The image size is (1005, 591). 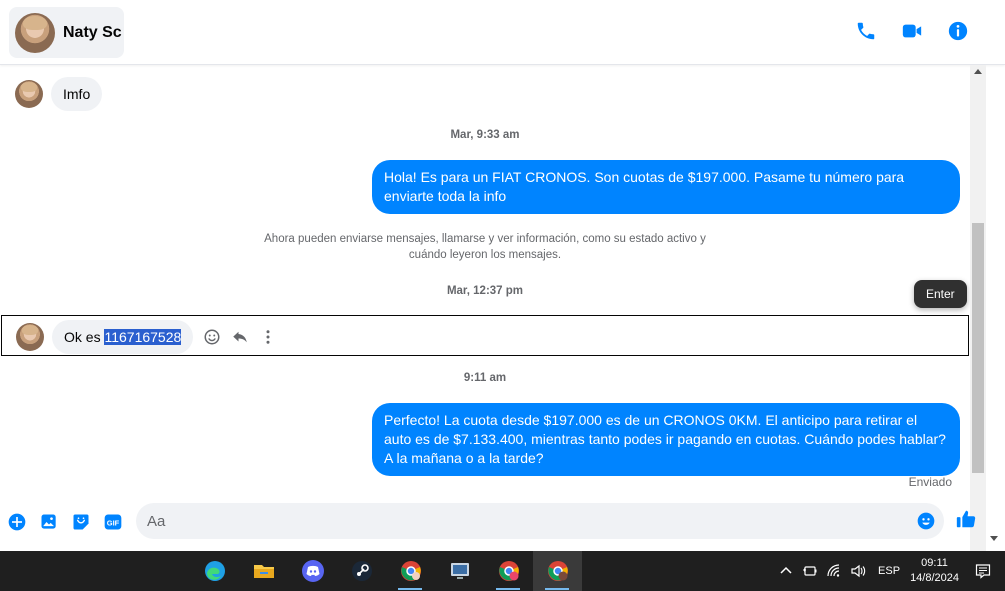 I want to click on emoji-icon, so click(x=926, y=521).